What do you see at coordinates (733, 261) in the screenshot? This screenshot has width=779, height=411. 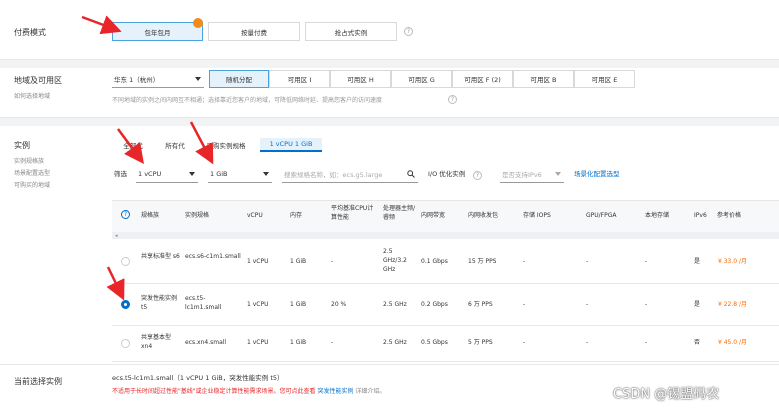 I see `cell-price: ¥ 33.0 /月` at bounding box center [733, 261].